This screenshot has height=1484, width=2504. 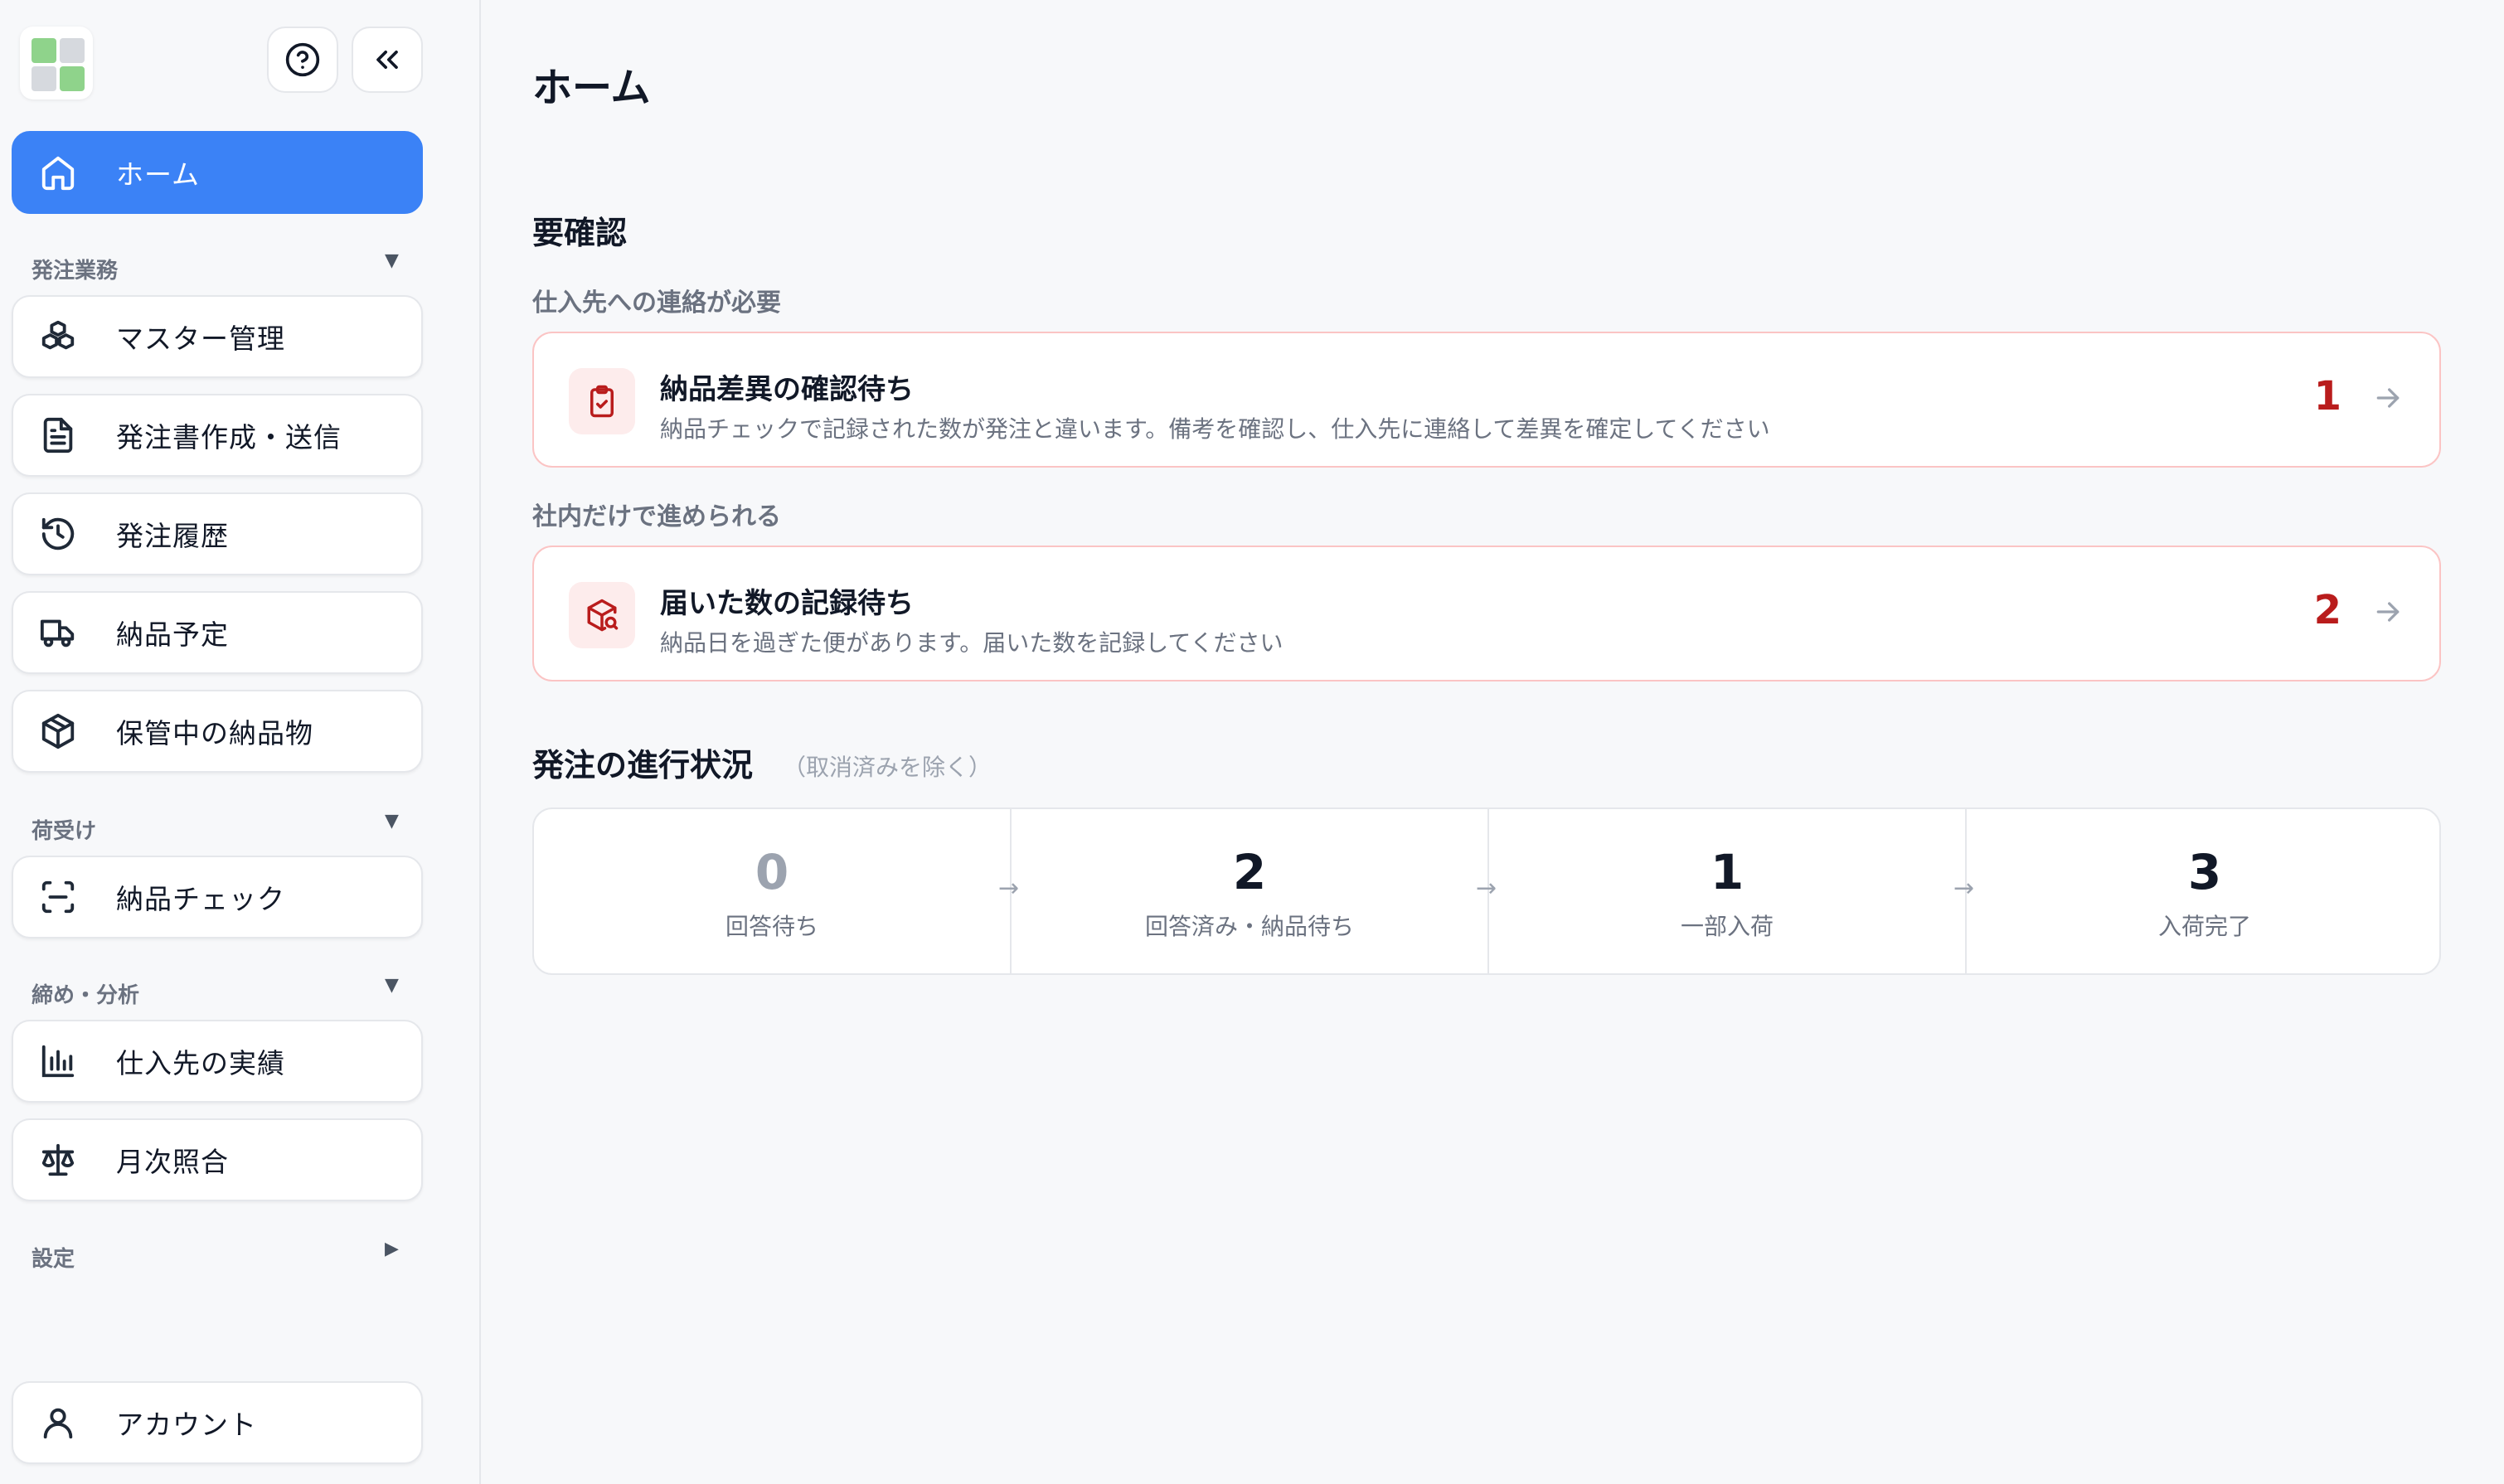 What do you see at coordinates (656, 517) in the screenshot?
I see `group-label-internal: 社内だけで進められる` at bounding box center [656, 517].